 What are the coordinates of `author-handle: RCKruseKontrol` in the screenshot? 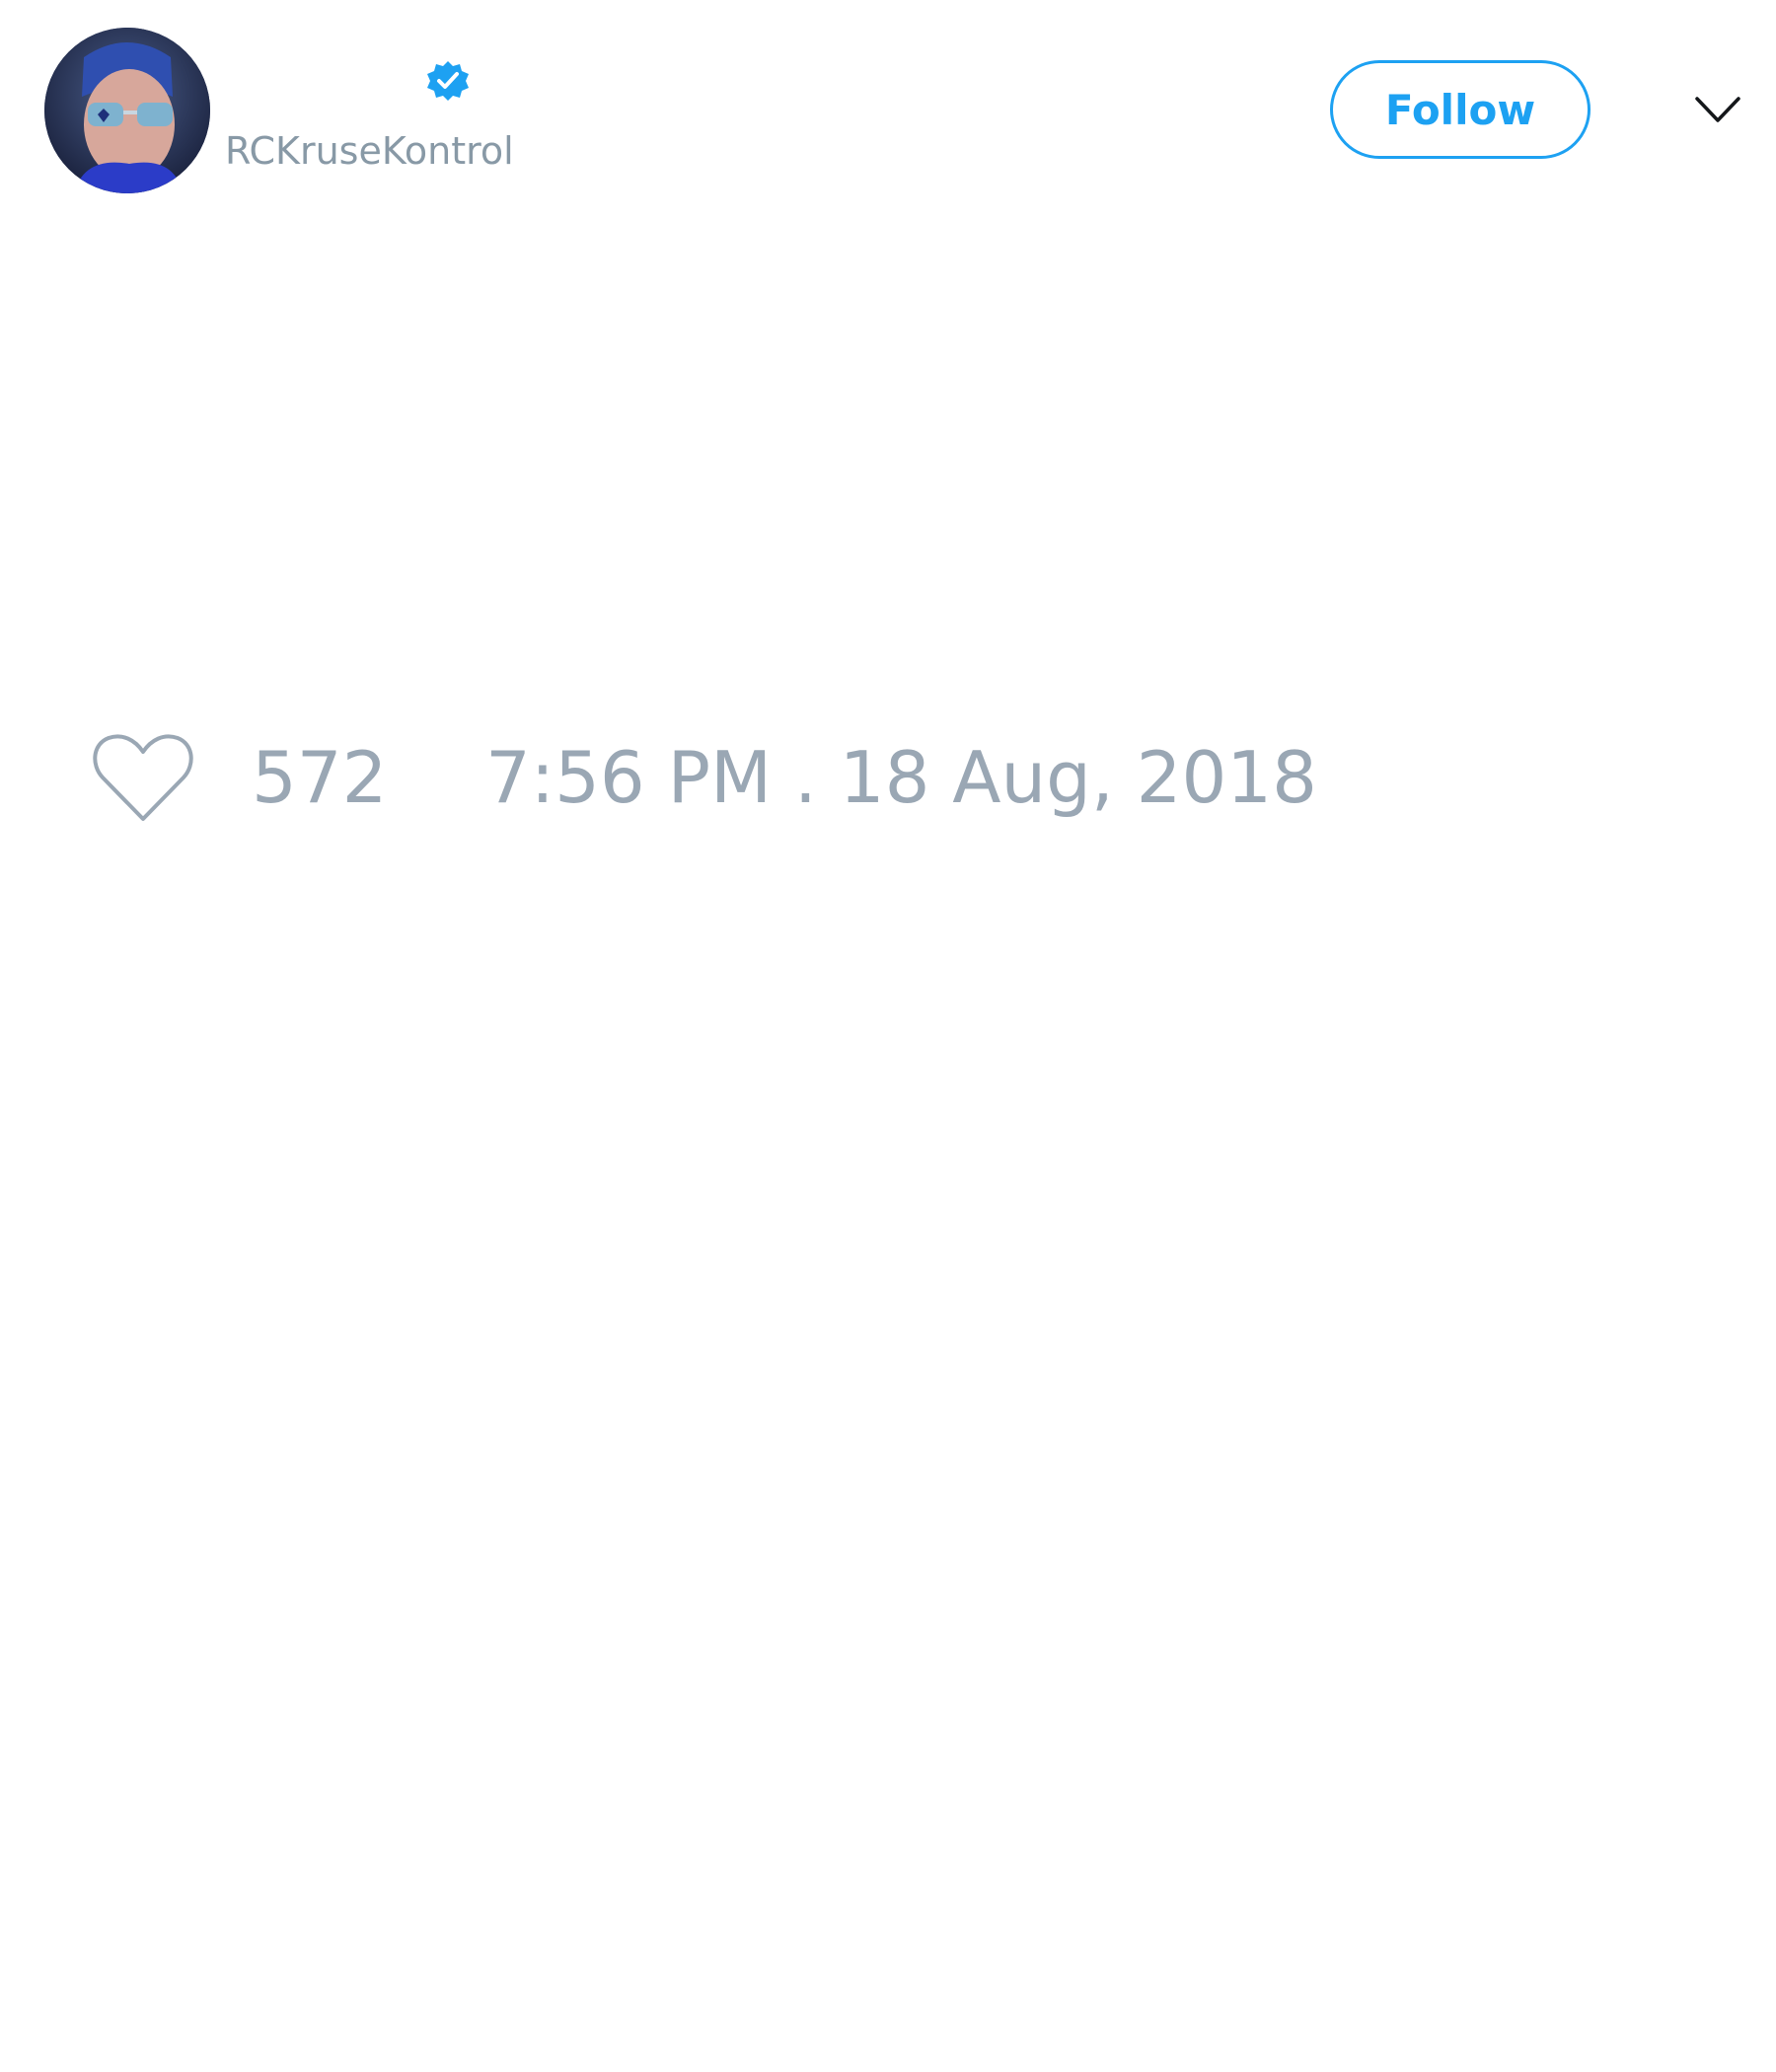 It's located at (370, 151).